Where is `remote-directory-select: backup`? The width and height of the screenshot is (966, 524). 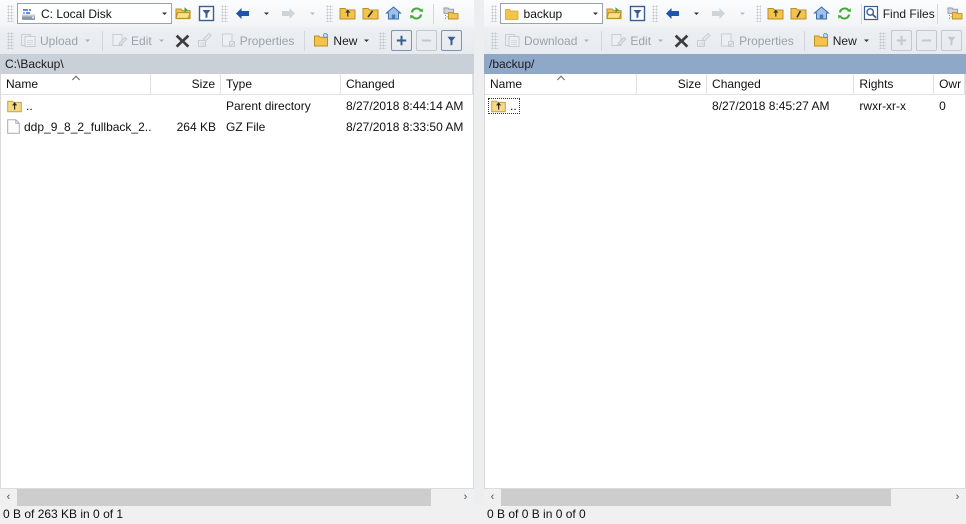
remote-directory-select: backup is located at coordinates (551, 13).